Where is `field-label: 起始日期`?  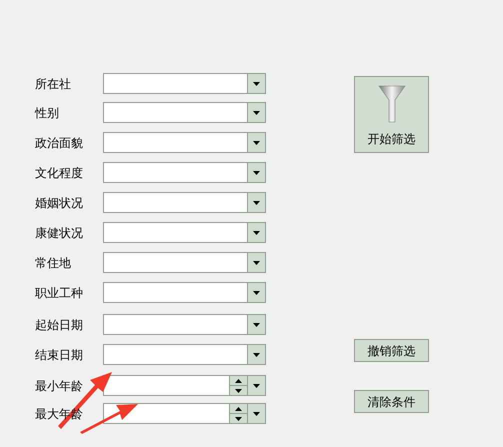 field-label: 起始日期 is located at coordinates (59, 325).